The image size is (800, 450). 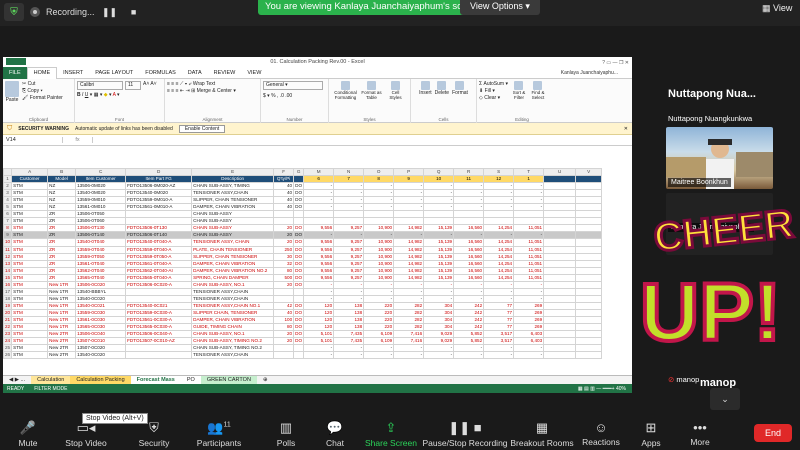 What do you see at coordinates (233, 312) in the screenshot?
I see `cell: SLIPPER CHAIN, TENSIONER` at bounding box center [233, 312].